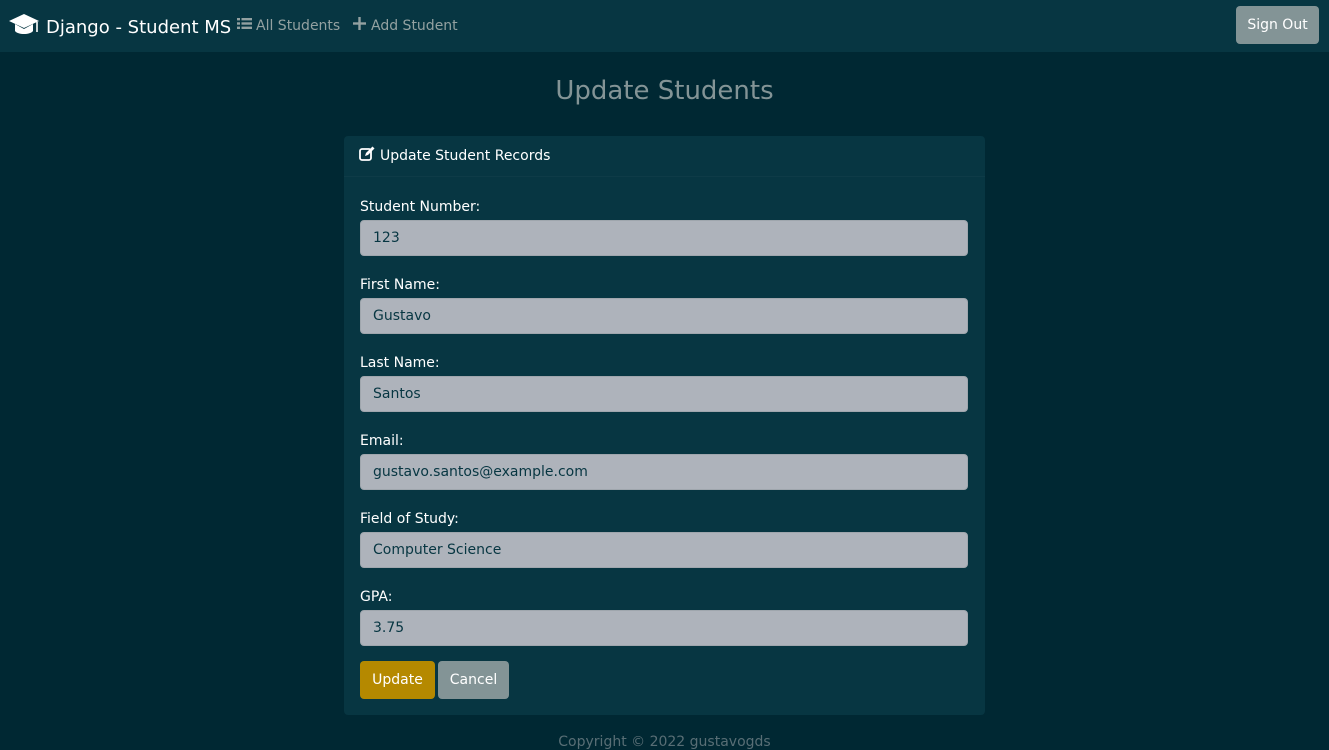 This screenshot has height=750, width=1329. Describe the element at coordinates (664, 628) in the screenshot. I see `gpa-input: 3.75` at that location.